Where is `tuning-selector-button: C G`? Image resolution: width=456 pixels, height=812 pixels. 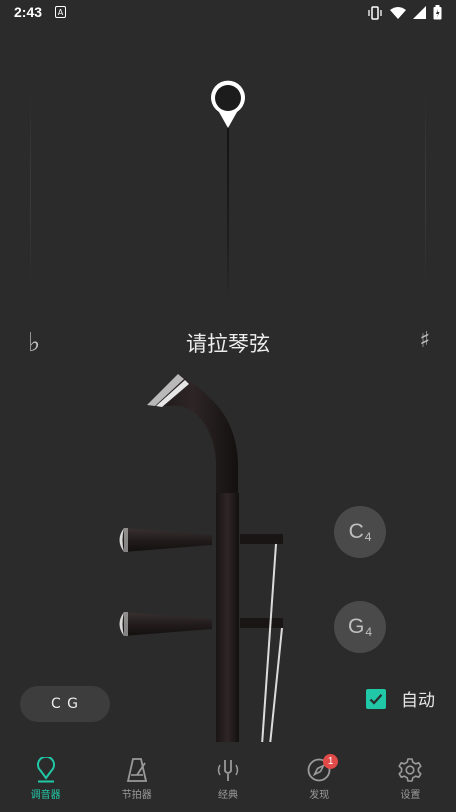
tuning-selector-button: C G is located at coordinates (65, 704).